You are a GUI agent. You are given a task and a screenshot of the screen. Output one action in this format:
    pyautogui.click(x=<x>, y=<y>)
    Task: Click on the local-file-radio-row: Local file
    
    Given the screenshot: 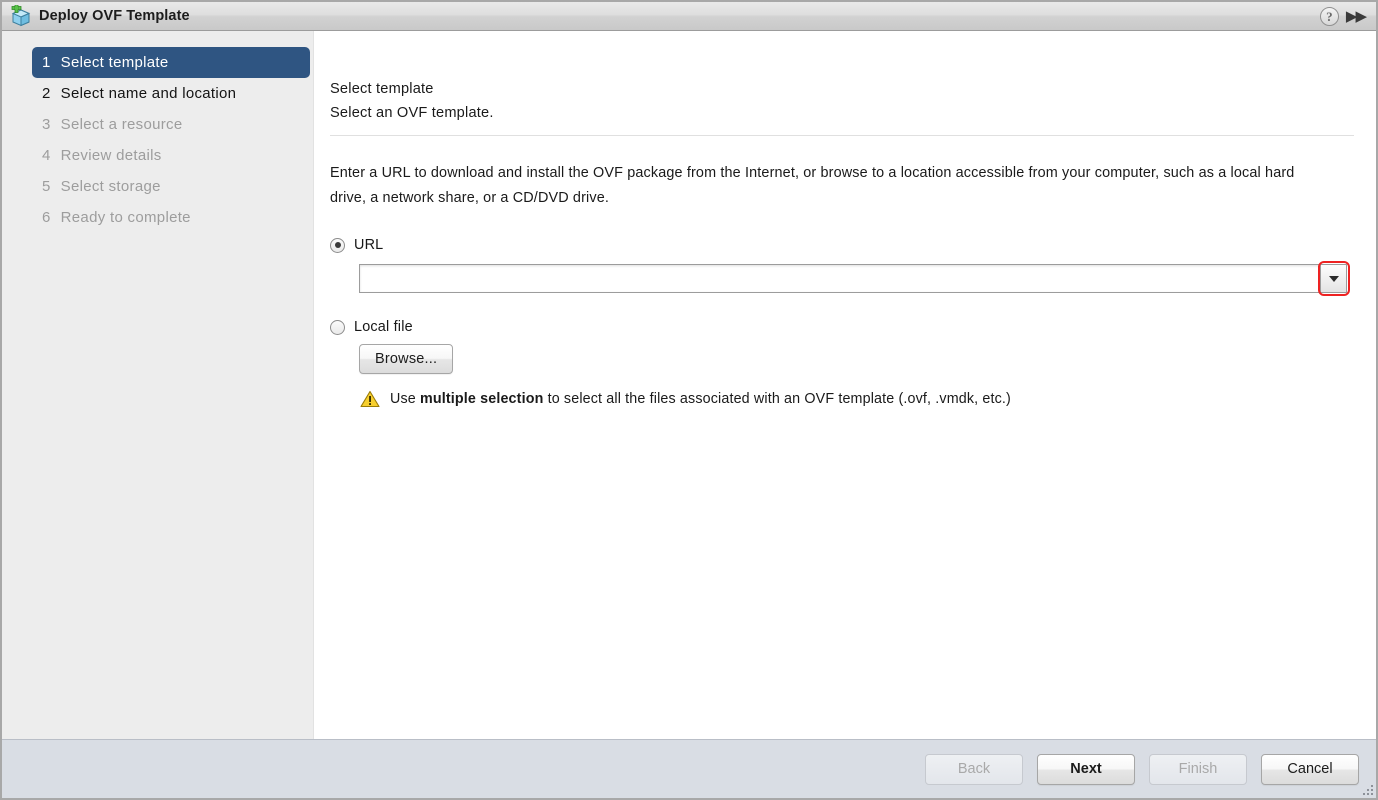 What is the action you would take?
    pyautogui.click(x=842, y=327)
    